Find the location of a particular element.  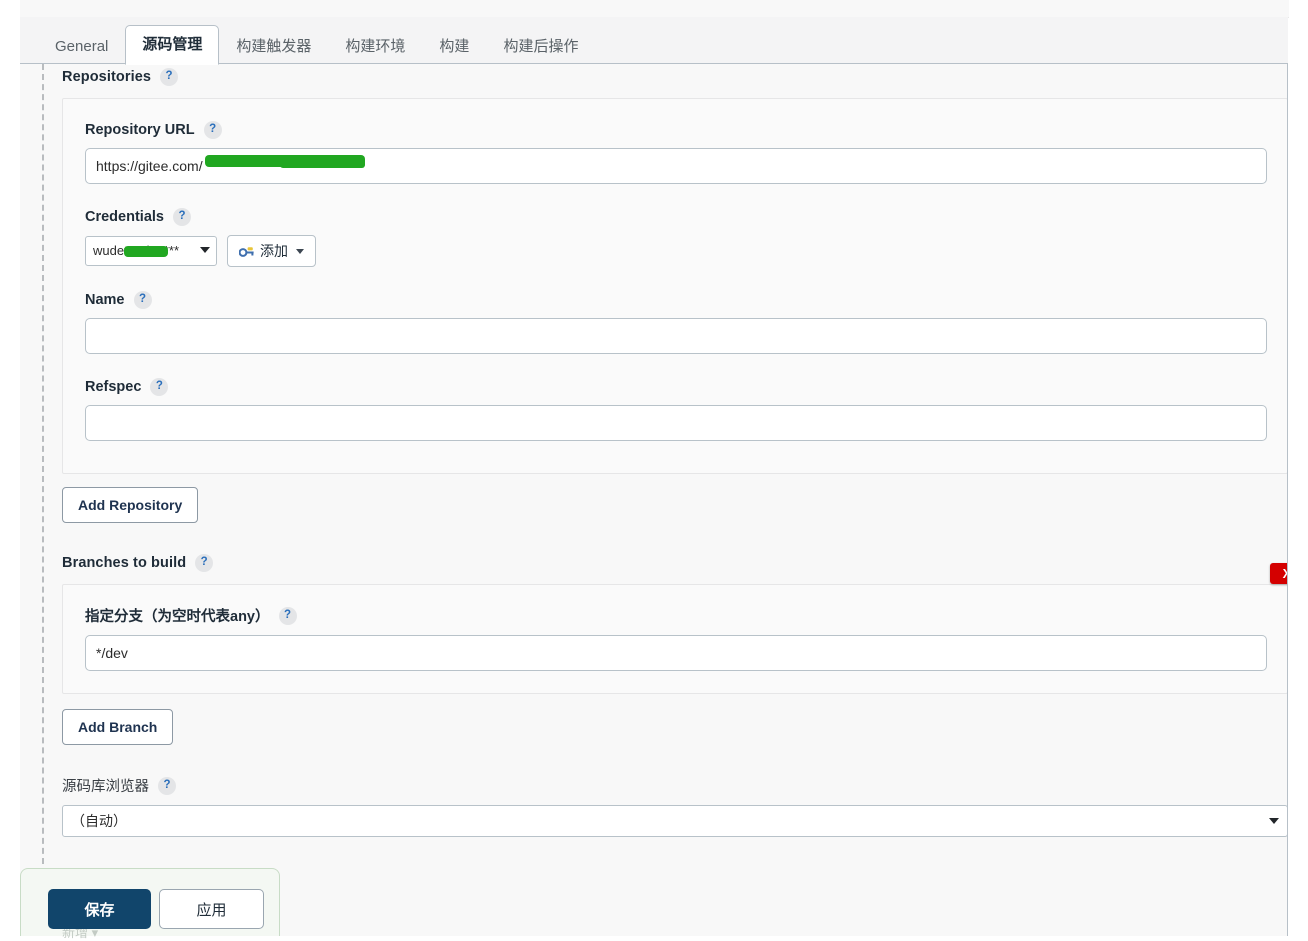

key-icon is located at coordinates (246, 251).